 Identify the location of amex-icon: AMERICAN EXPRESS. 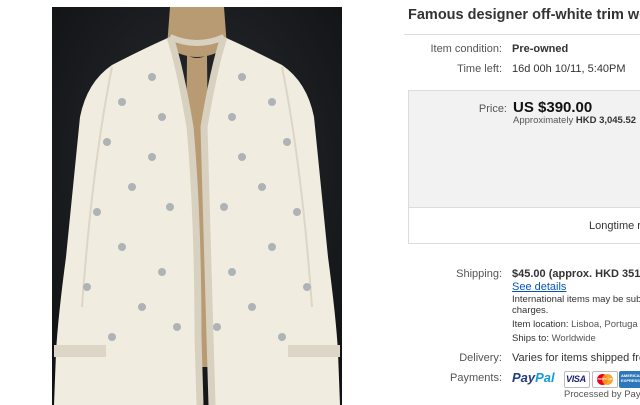
(629, 379).